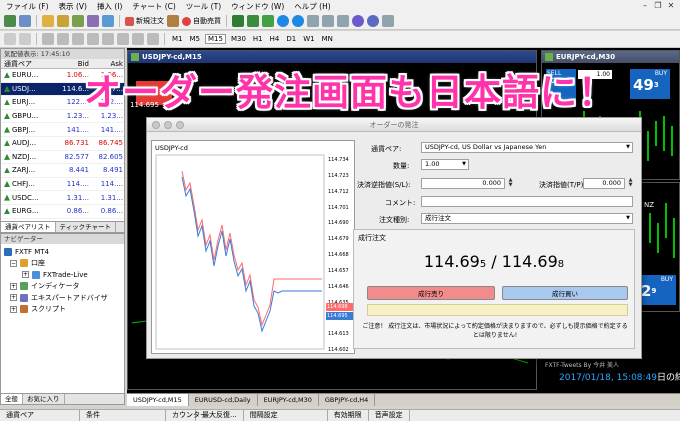 The height and width of the screenshot is (421, 680). What do you see at coordinates (78, 39) in the screenshot?
I see `trend-line-icon` at bounding box center [78, 39].